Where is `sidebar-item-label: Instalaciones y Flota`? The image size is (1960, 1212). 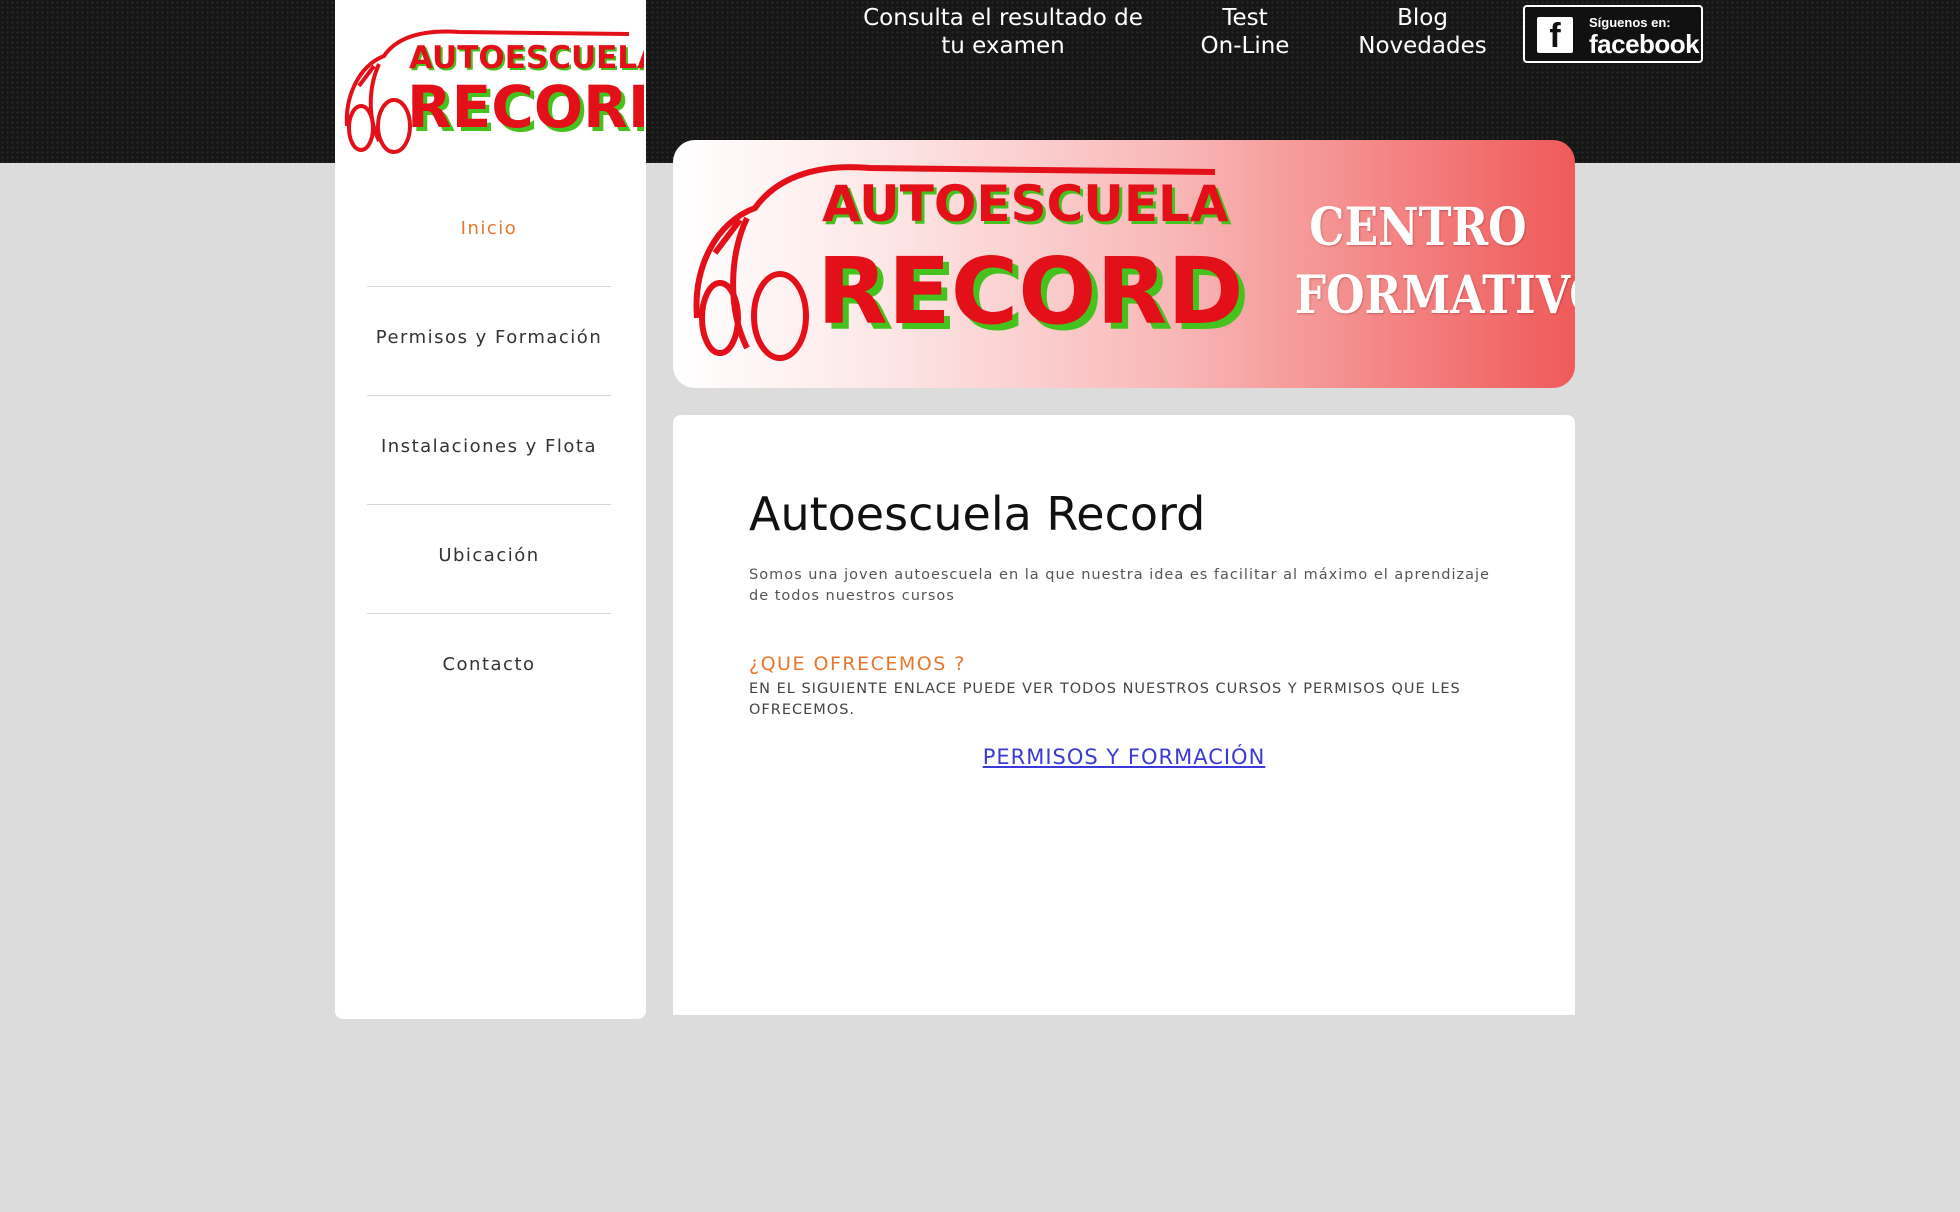 sidebar-item-label: Instalaciones y Flota is located at coordinates (489, 446).